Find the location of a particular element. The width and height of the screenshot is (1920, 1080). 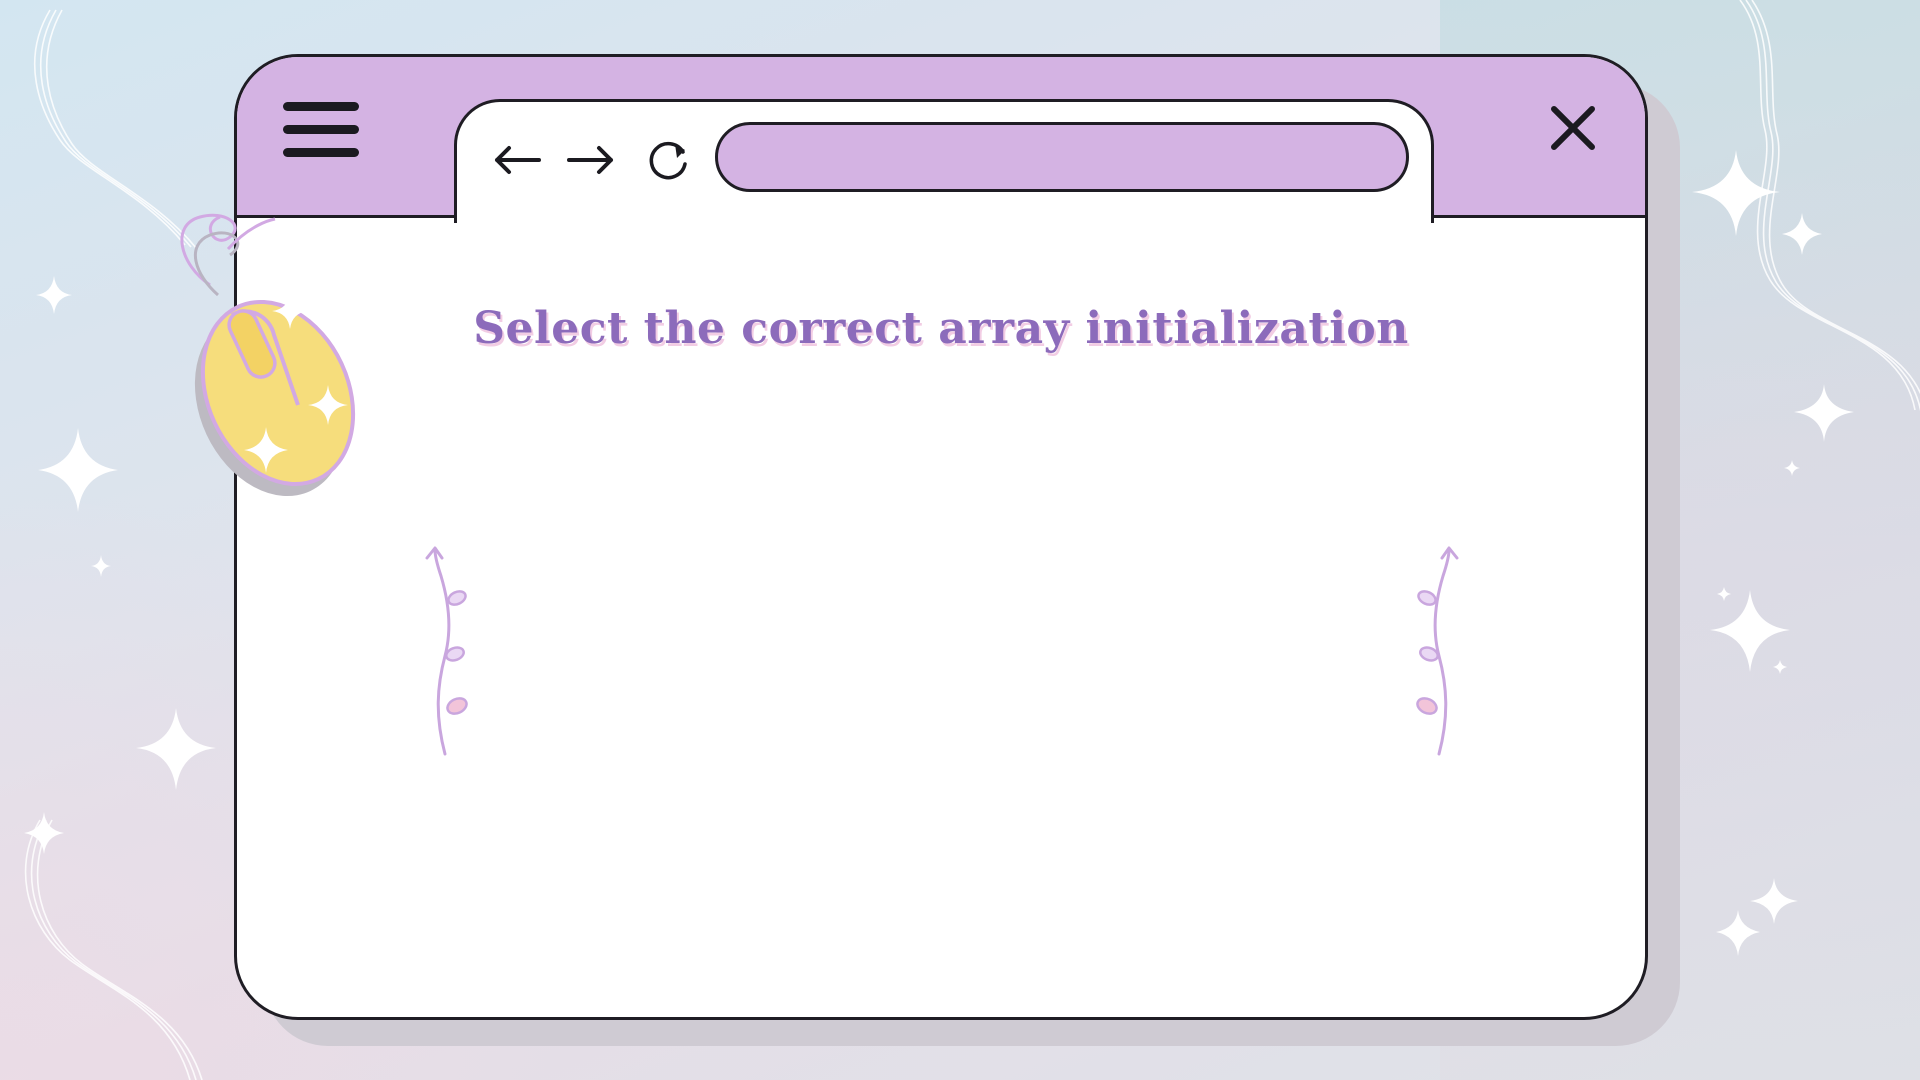

computer-mouse-icon is located at coordinates (268, 355).